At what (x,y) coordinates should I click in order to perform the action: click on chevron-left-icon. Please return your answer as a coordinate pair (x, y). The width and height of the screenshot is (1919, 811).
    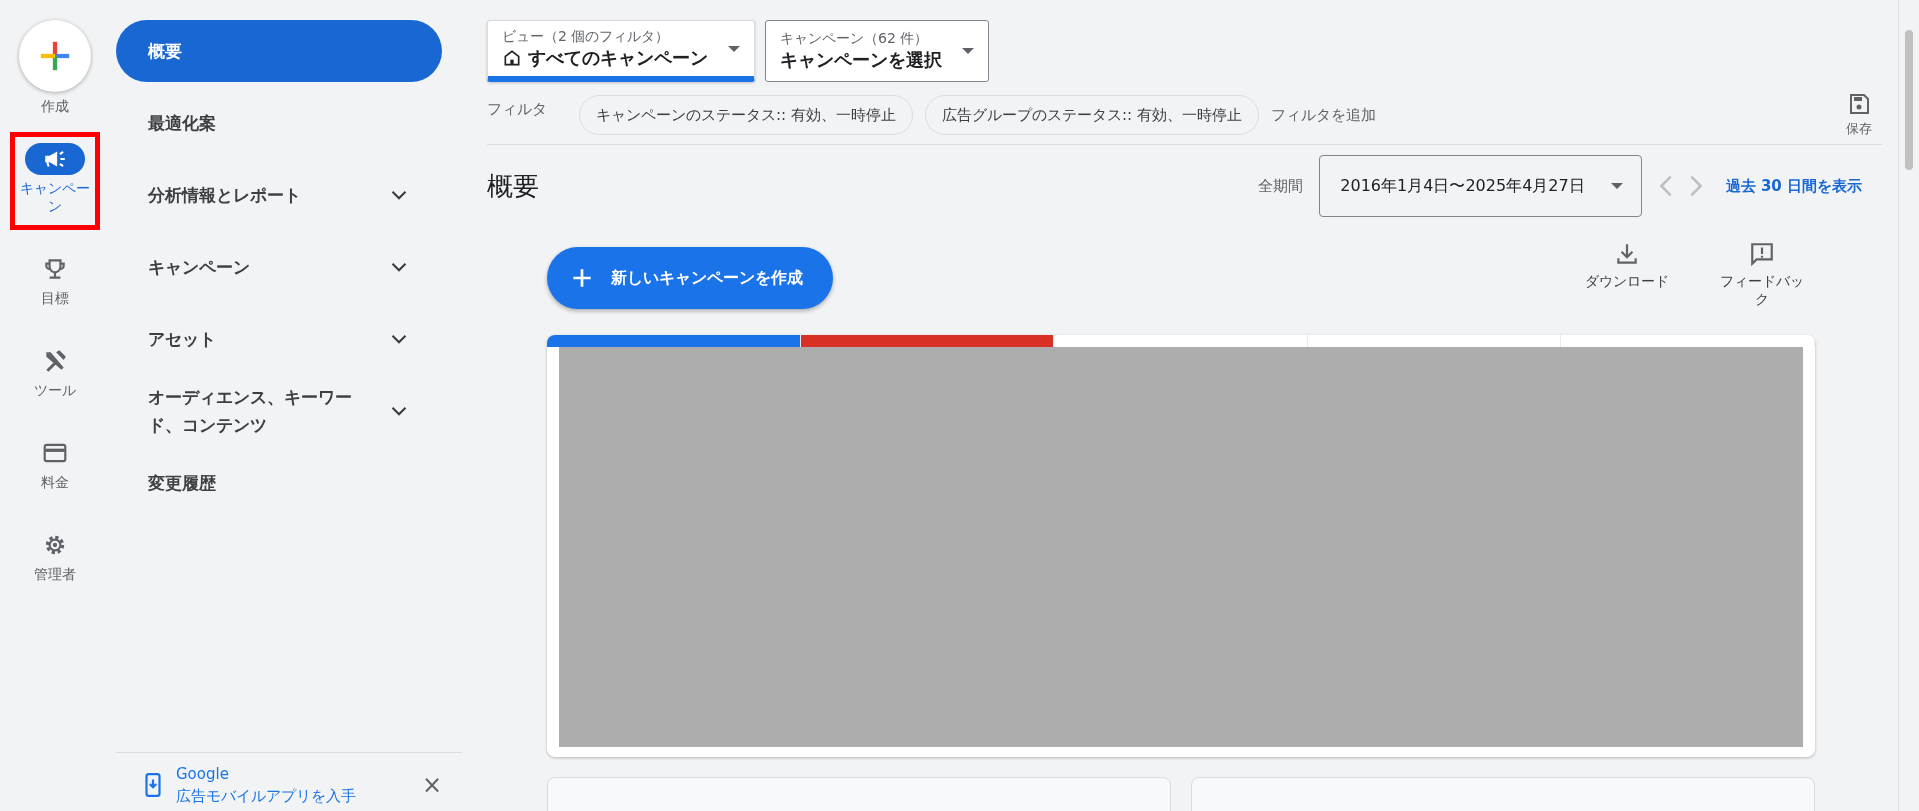
    Looking at the image, I should click on (1665, 186).